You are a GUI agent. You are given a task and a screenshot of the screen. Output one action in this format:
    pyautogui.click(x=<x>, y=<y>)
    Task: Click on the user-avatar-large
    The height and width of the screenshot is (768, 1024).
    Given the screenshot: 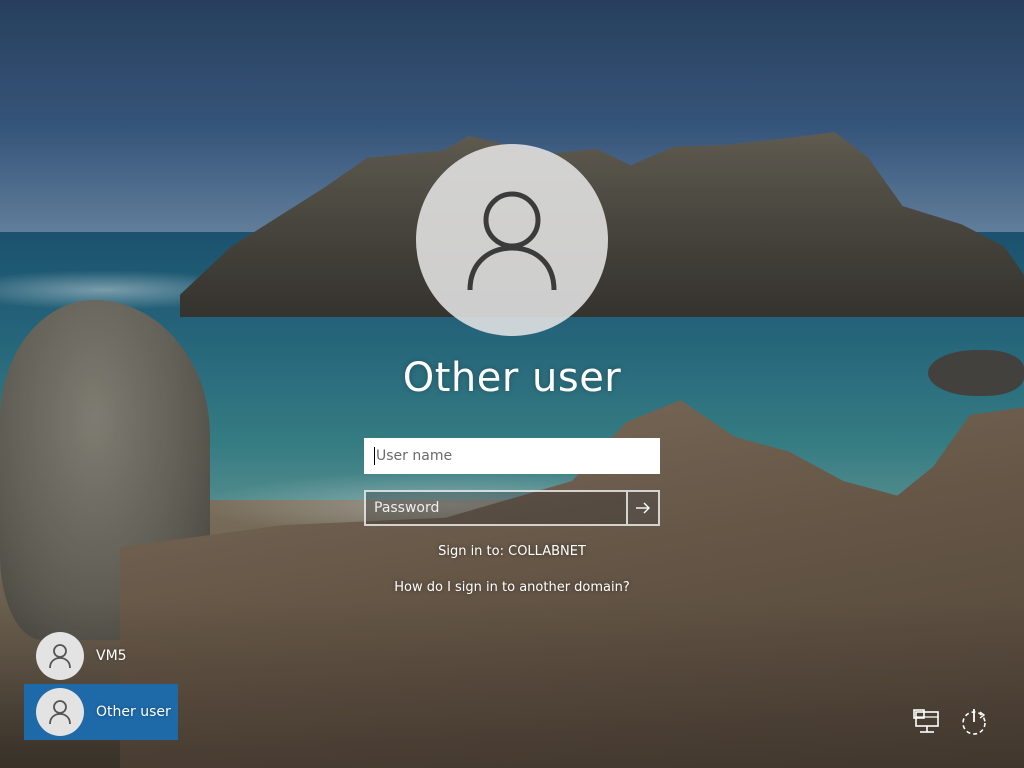 What is the action you would take?
    pyautogui.click(x=512, y=240)
    